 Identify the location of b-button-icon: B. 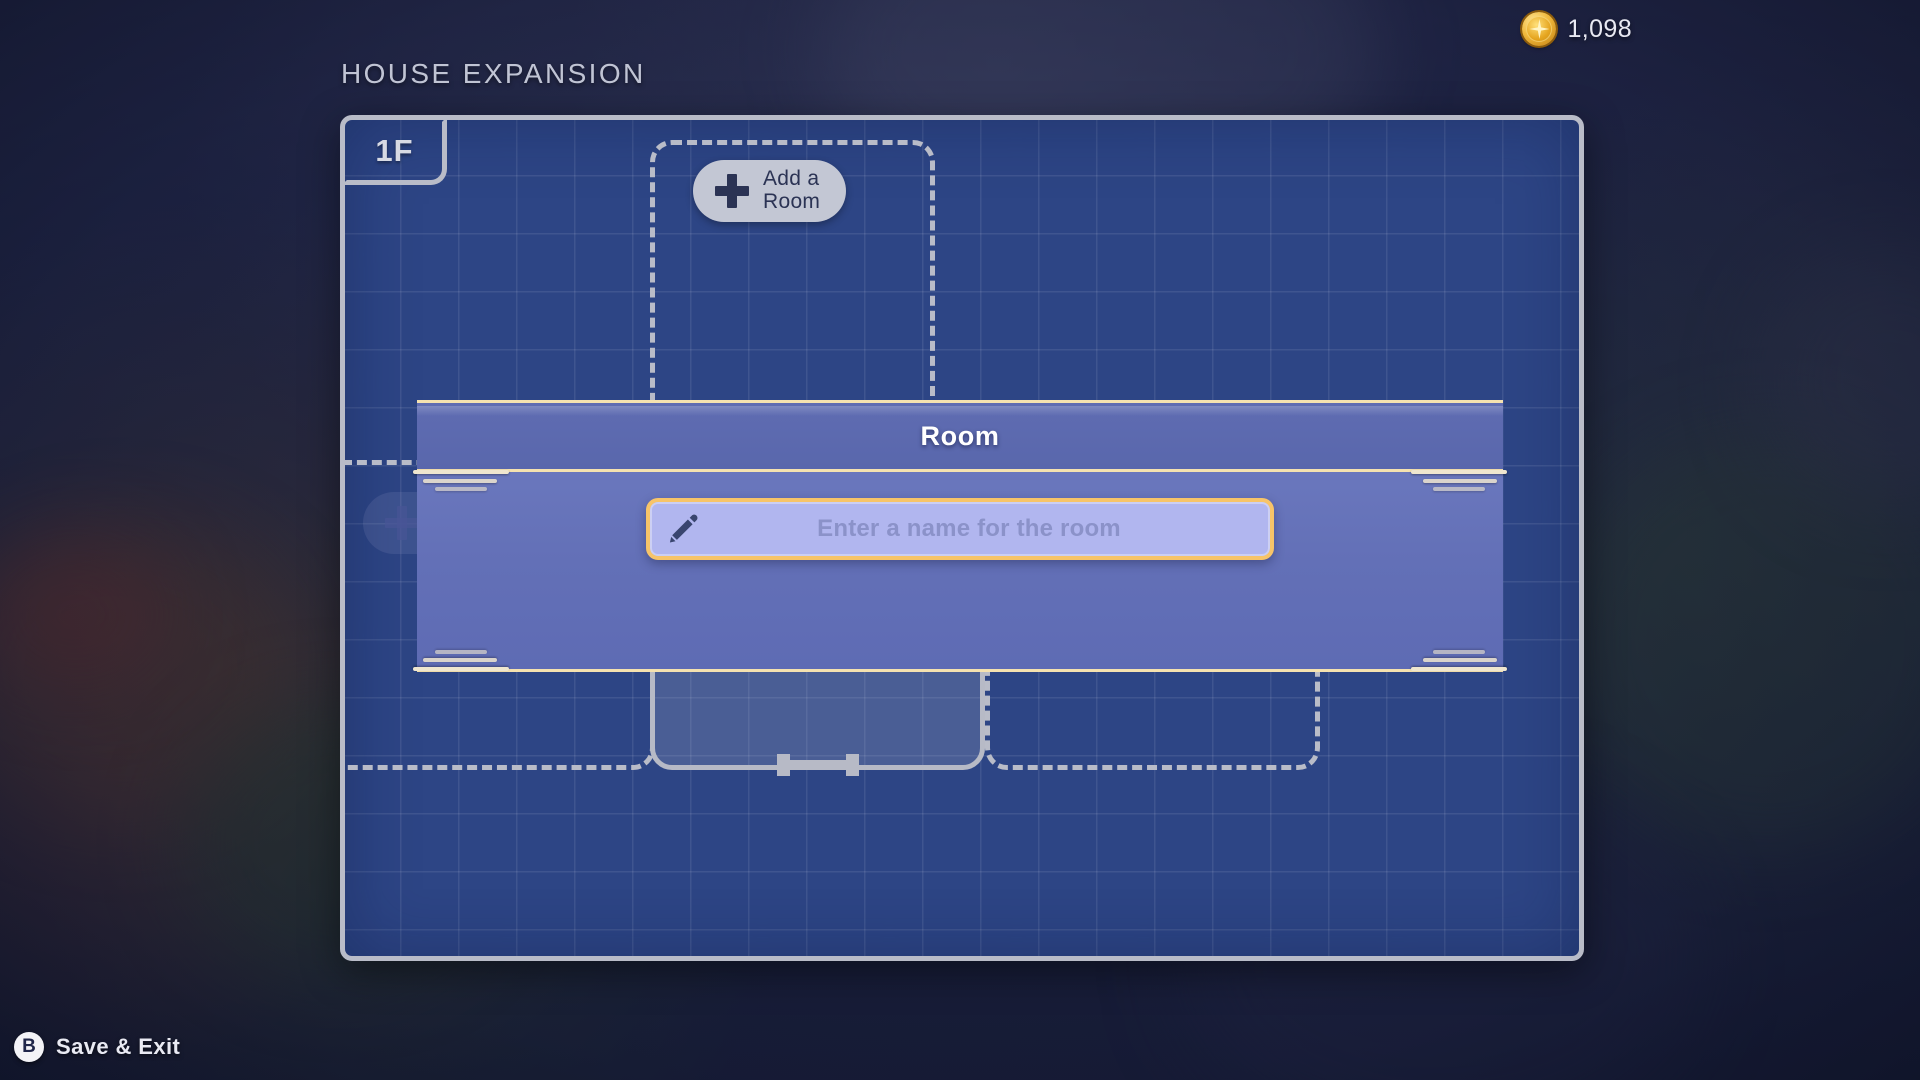
(29, 1047).